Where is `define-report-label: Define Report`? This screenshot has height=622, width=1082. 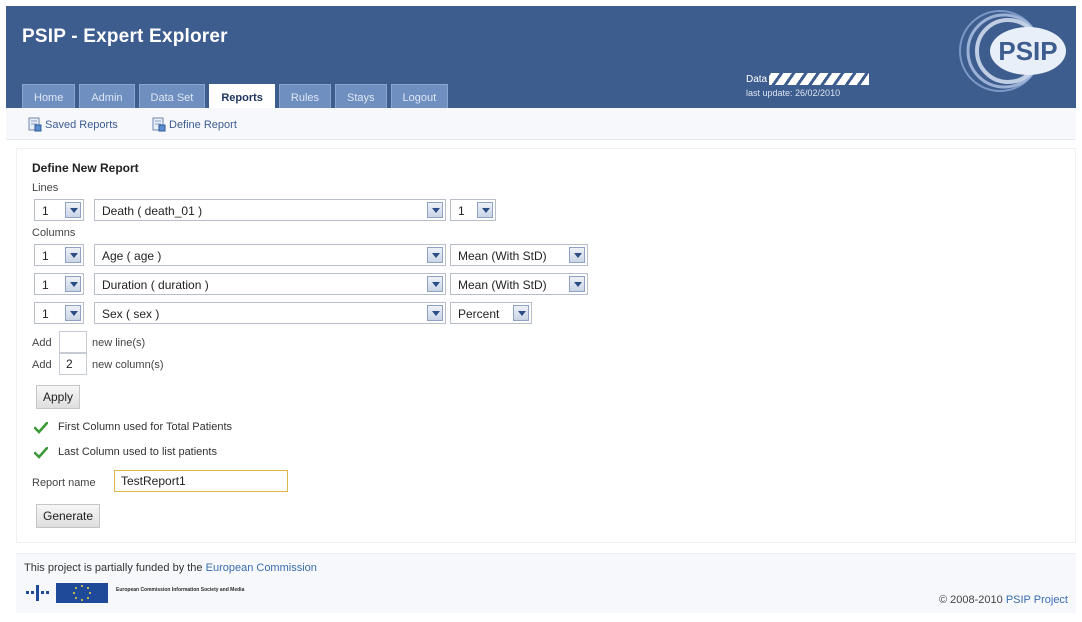
define-report-label: Define Report is located at coordinates (203, 124).